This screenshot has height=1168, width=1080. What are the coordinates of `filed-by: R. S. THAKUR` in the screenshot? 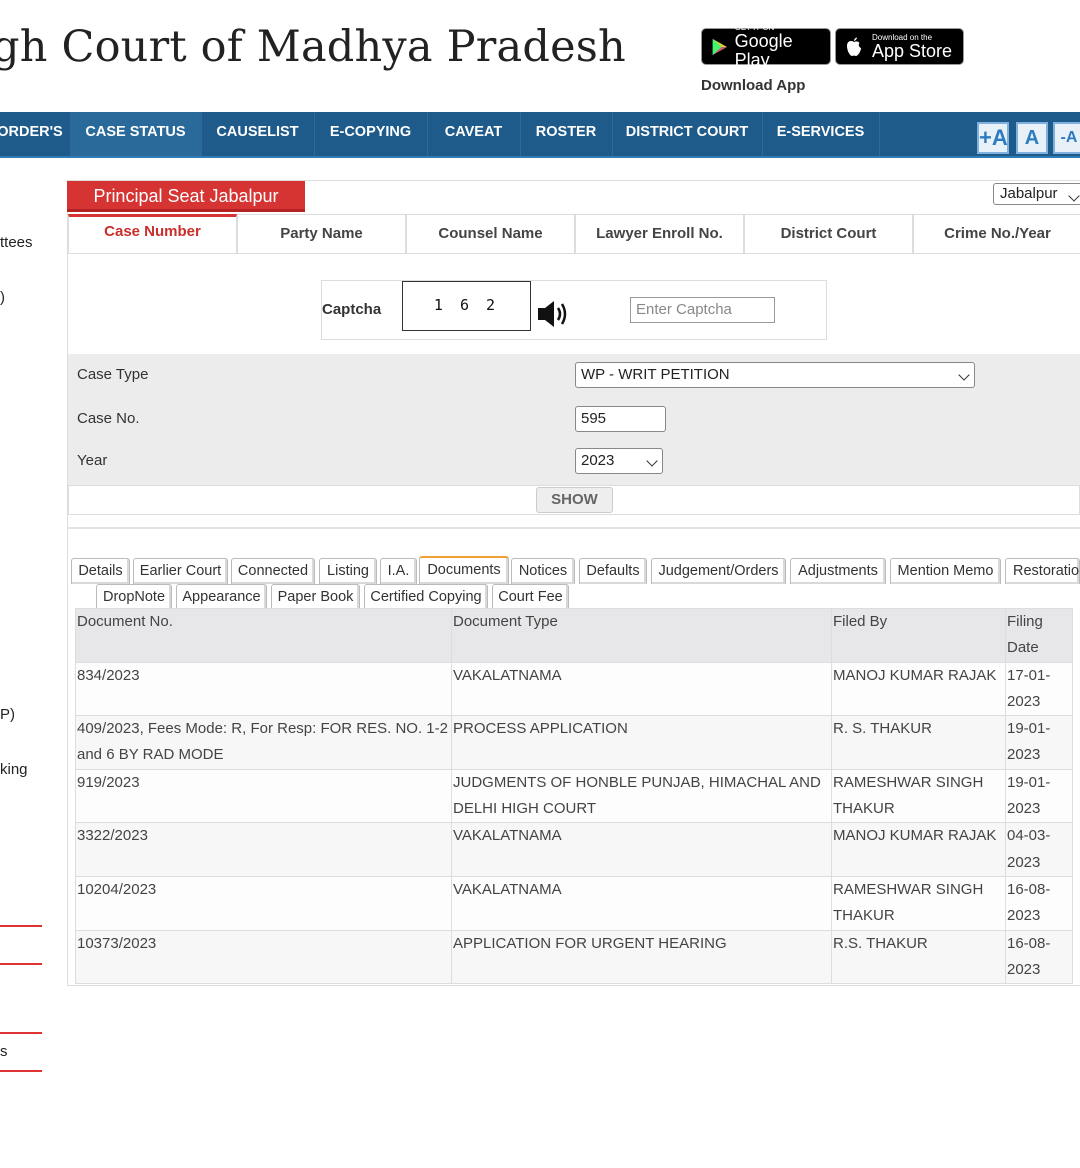 It's located at (918, 742).